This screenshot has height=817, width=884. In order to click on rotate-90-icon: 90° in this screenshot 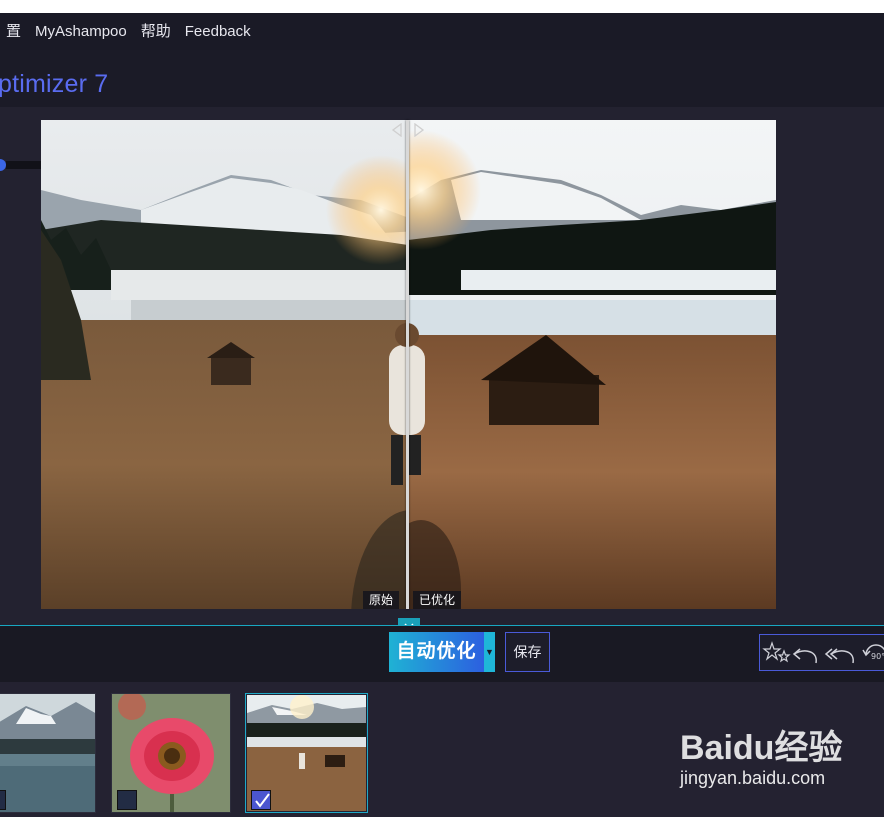, I will do `click(873, 652)`.